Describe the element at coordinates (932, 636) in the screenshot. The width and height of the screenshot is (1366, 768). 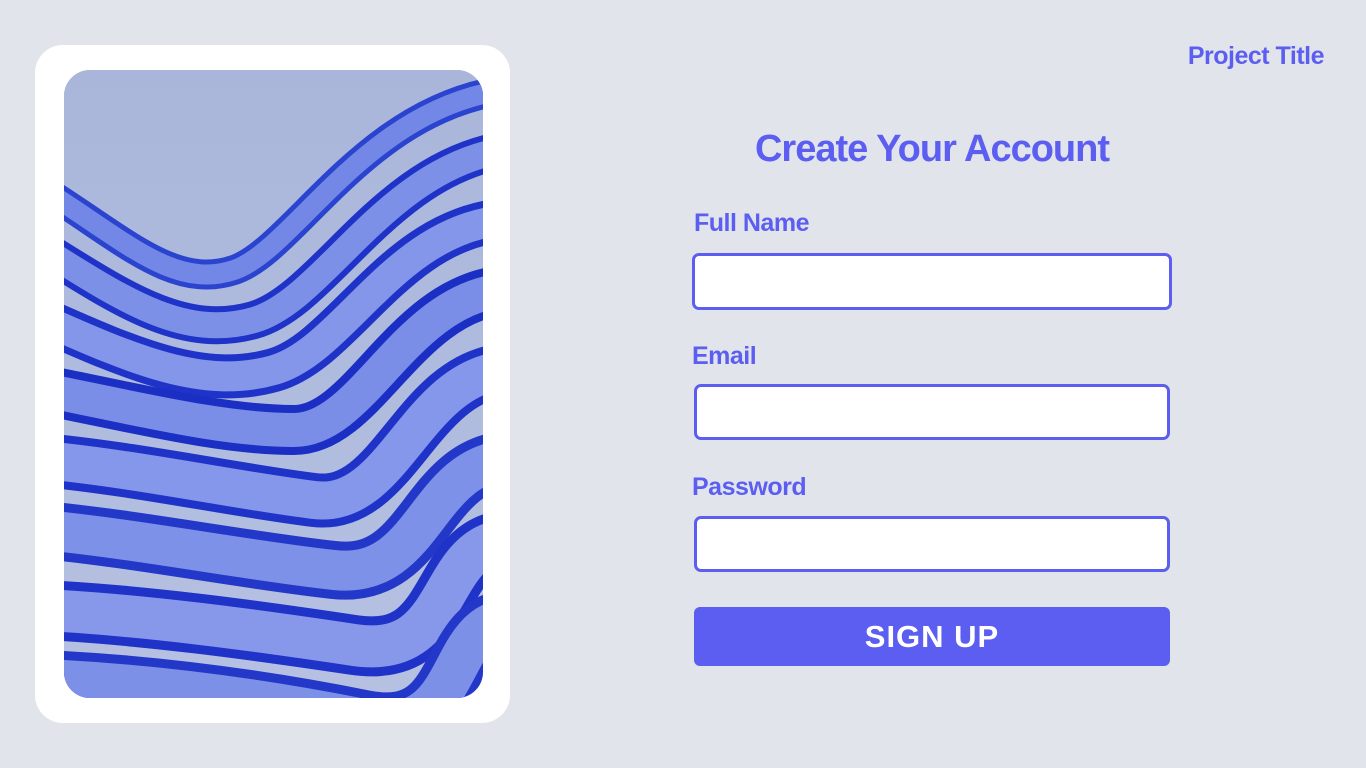
I see `sign-up-button: SIGN UP` at that location.